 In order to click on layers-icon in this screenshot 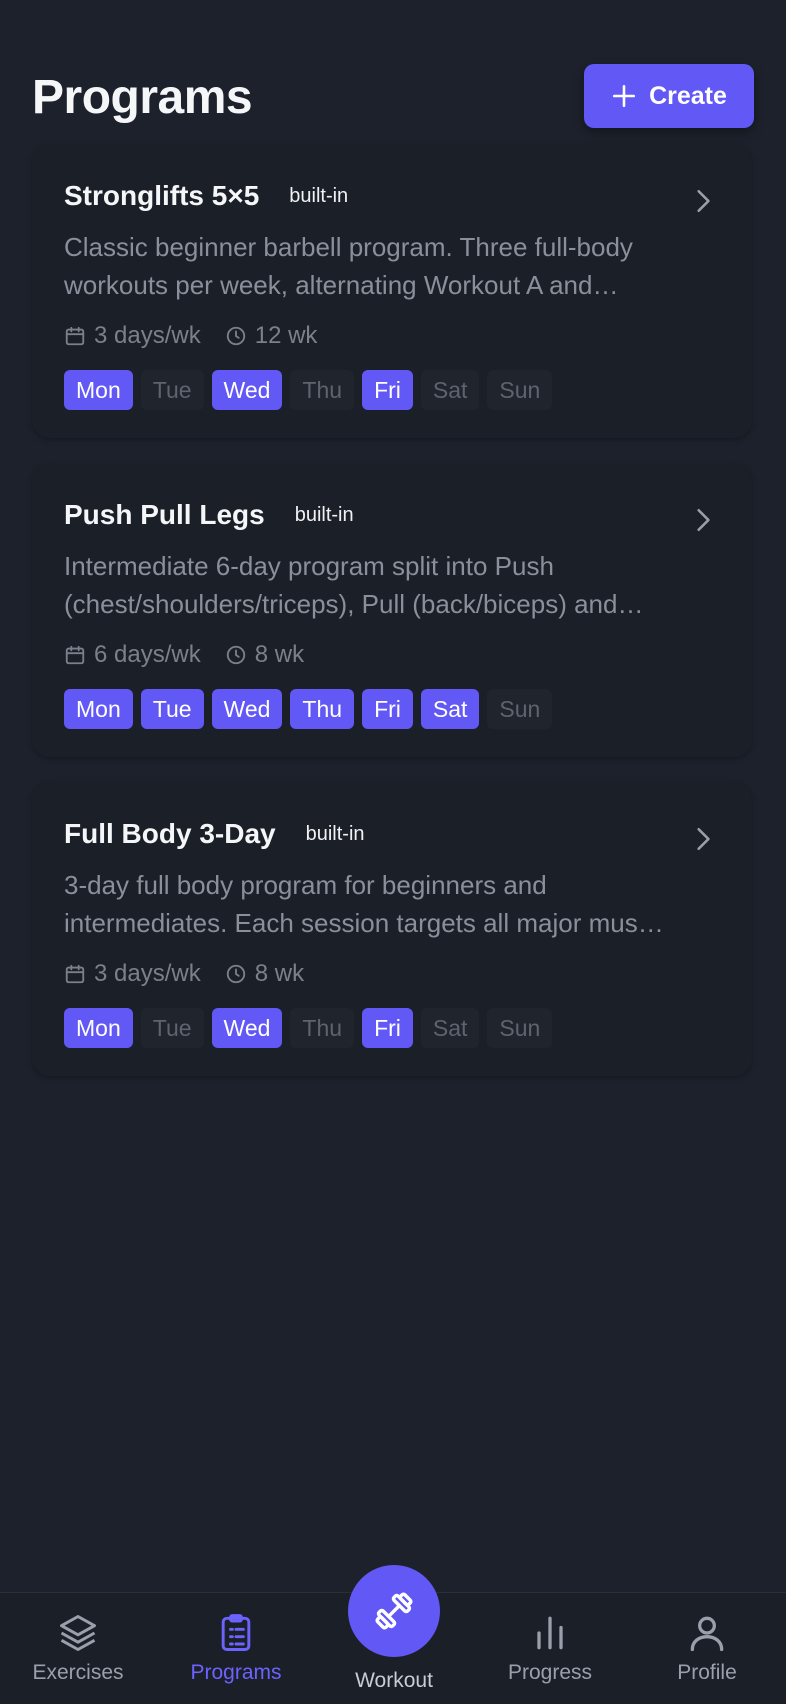, I will do `click(78, 1633)`.